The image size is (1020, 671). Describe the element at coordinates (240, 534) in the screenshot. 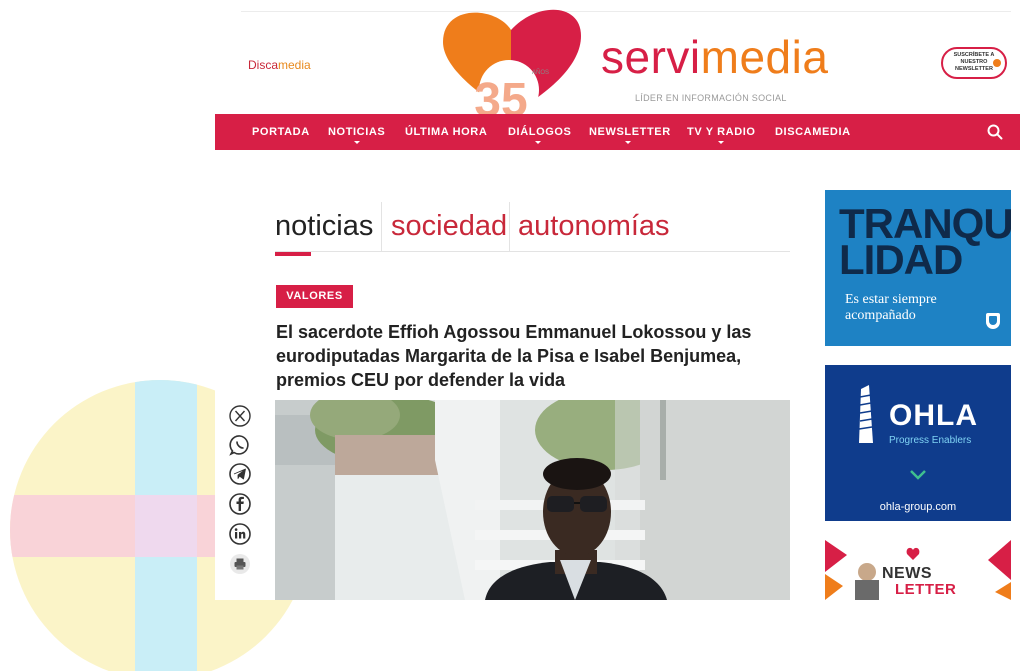

I see `linkedin-icon` at that location.